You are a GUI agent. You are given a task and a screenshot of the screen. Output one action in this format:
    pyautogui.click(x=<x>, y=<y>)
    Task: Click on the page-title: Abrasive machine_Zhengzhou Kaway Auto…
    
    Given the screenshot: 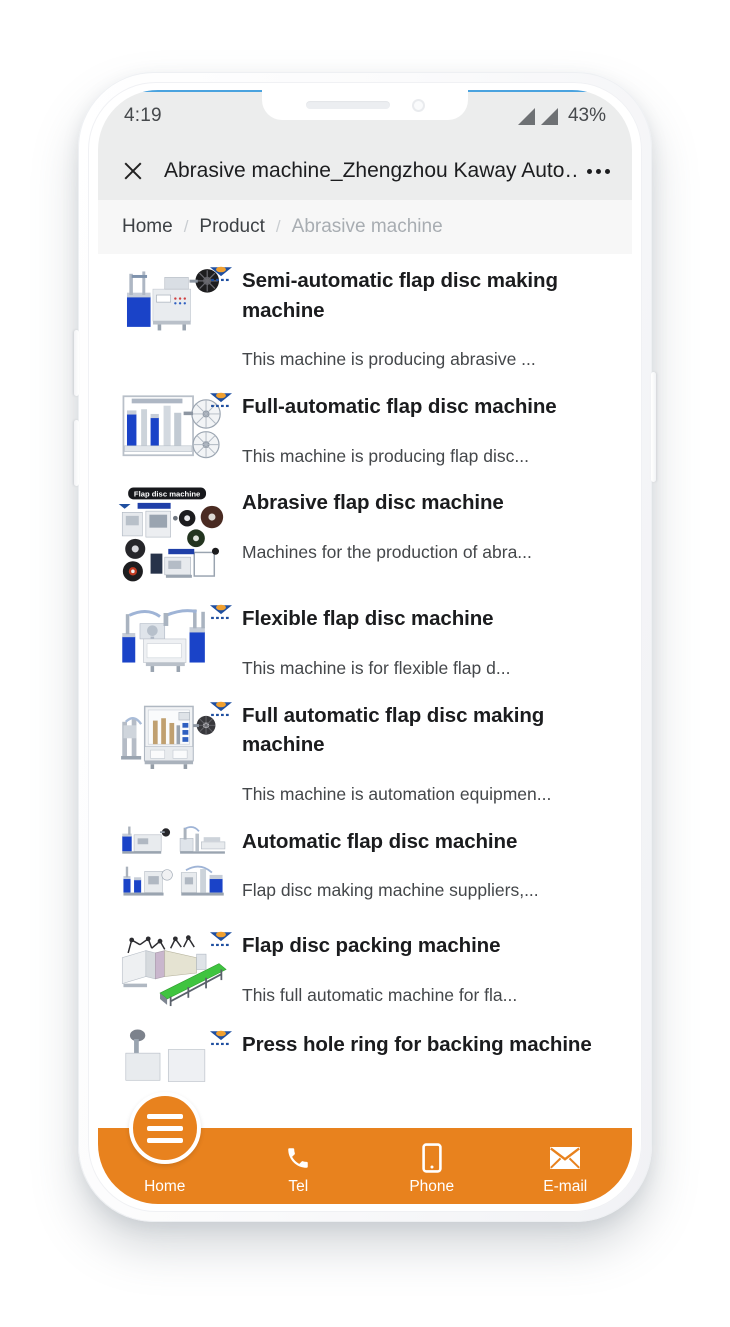 What is the action you would take?
    pyautogui.click(x=370, y=170)
    